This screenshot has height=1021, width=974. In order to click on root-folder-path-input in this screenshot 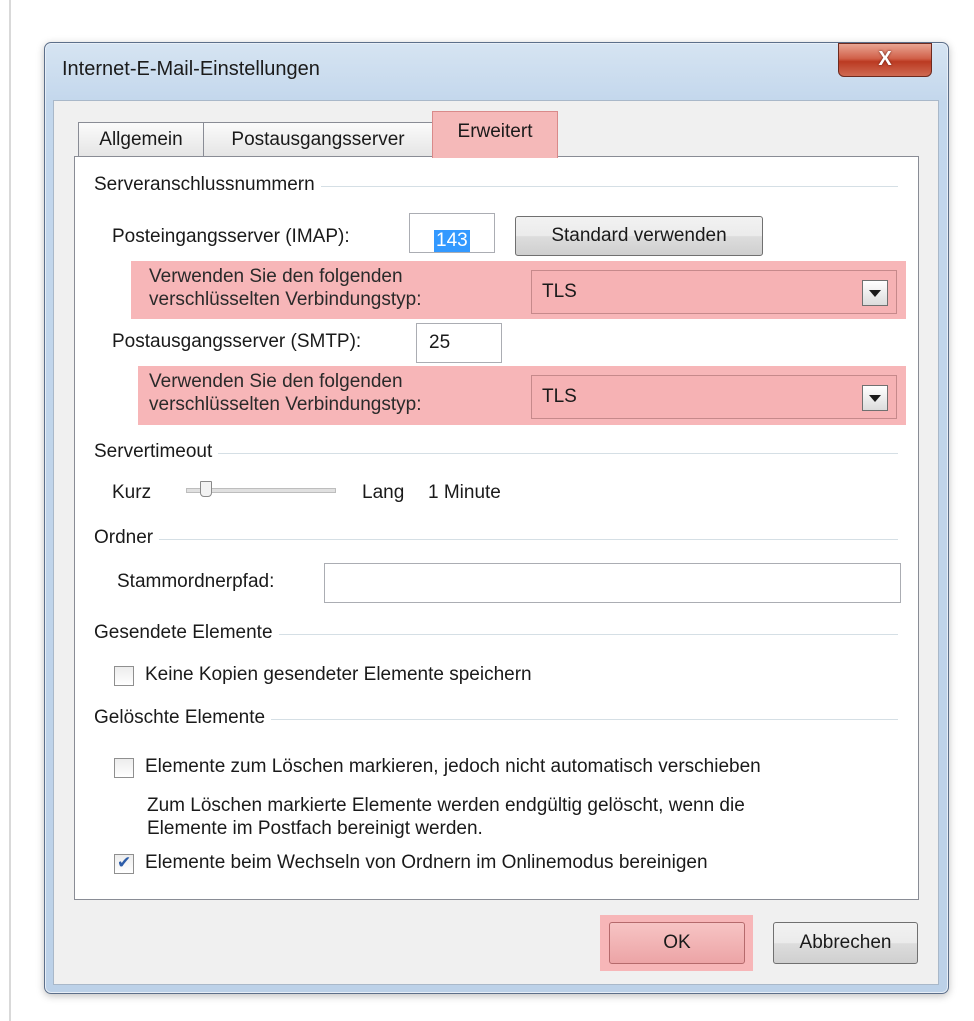, I will do `click(612, 583)`.